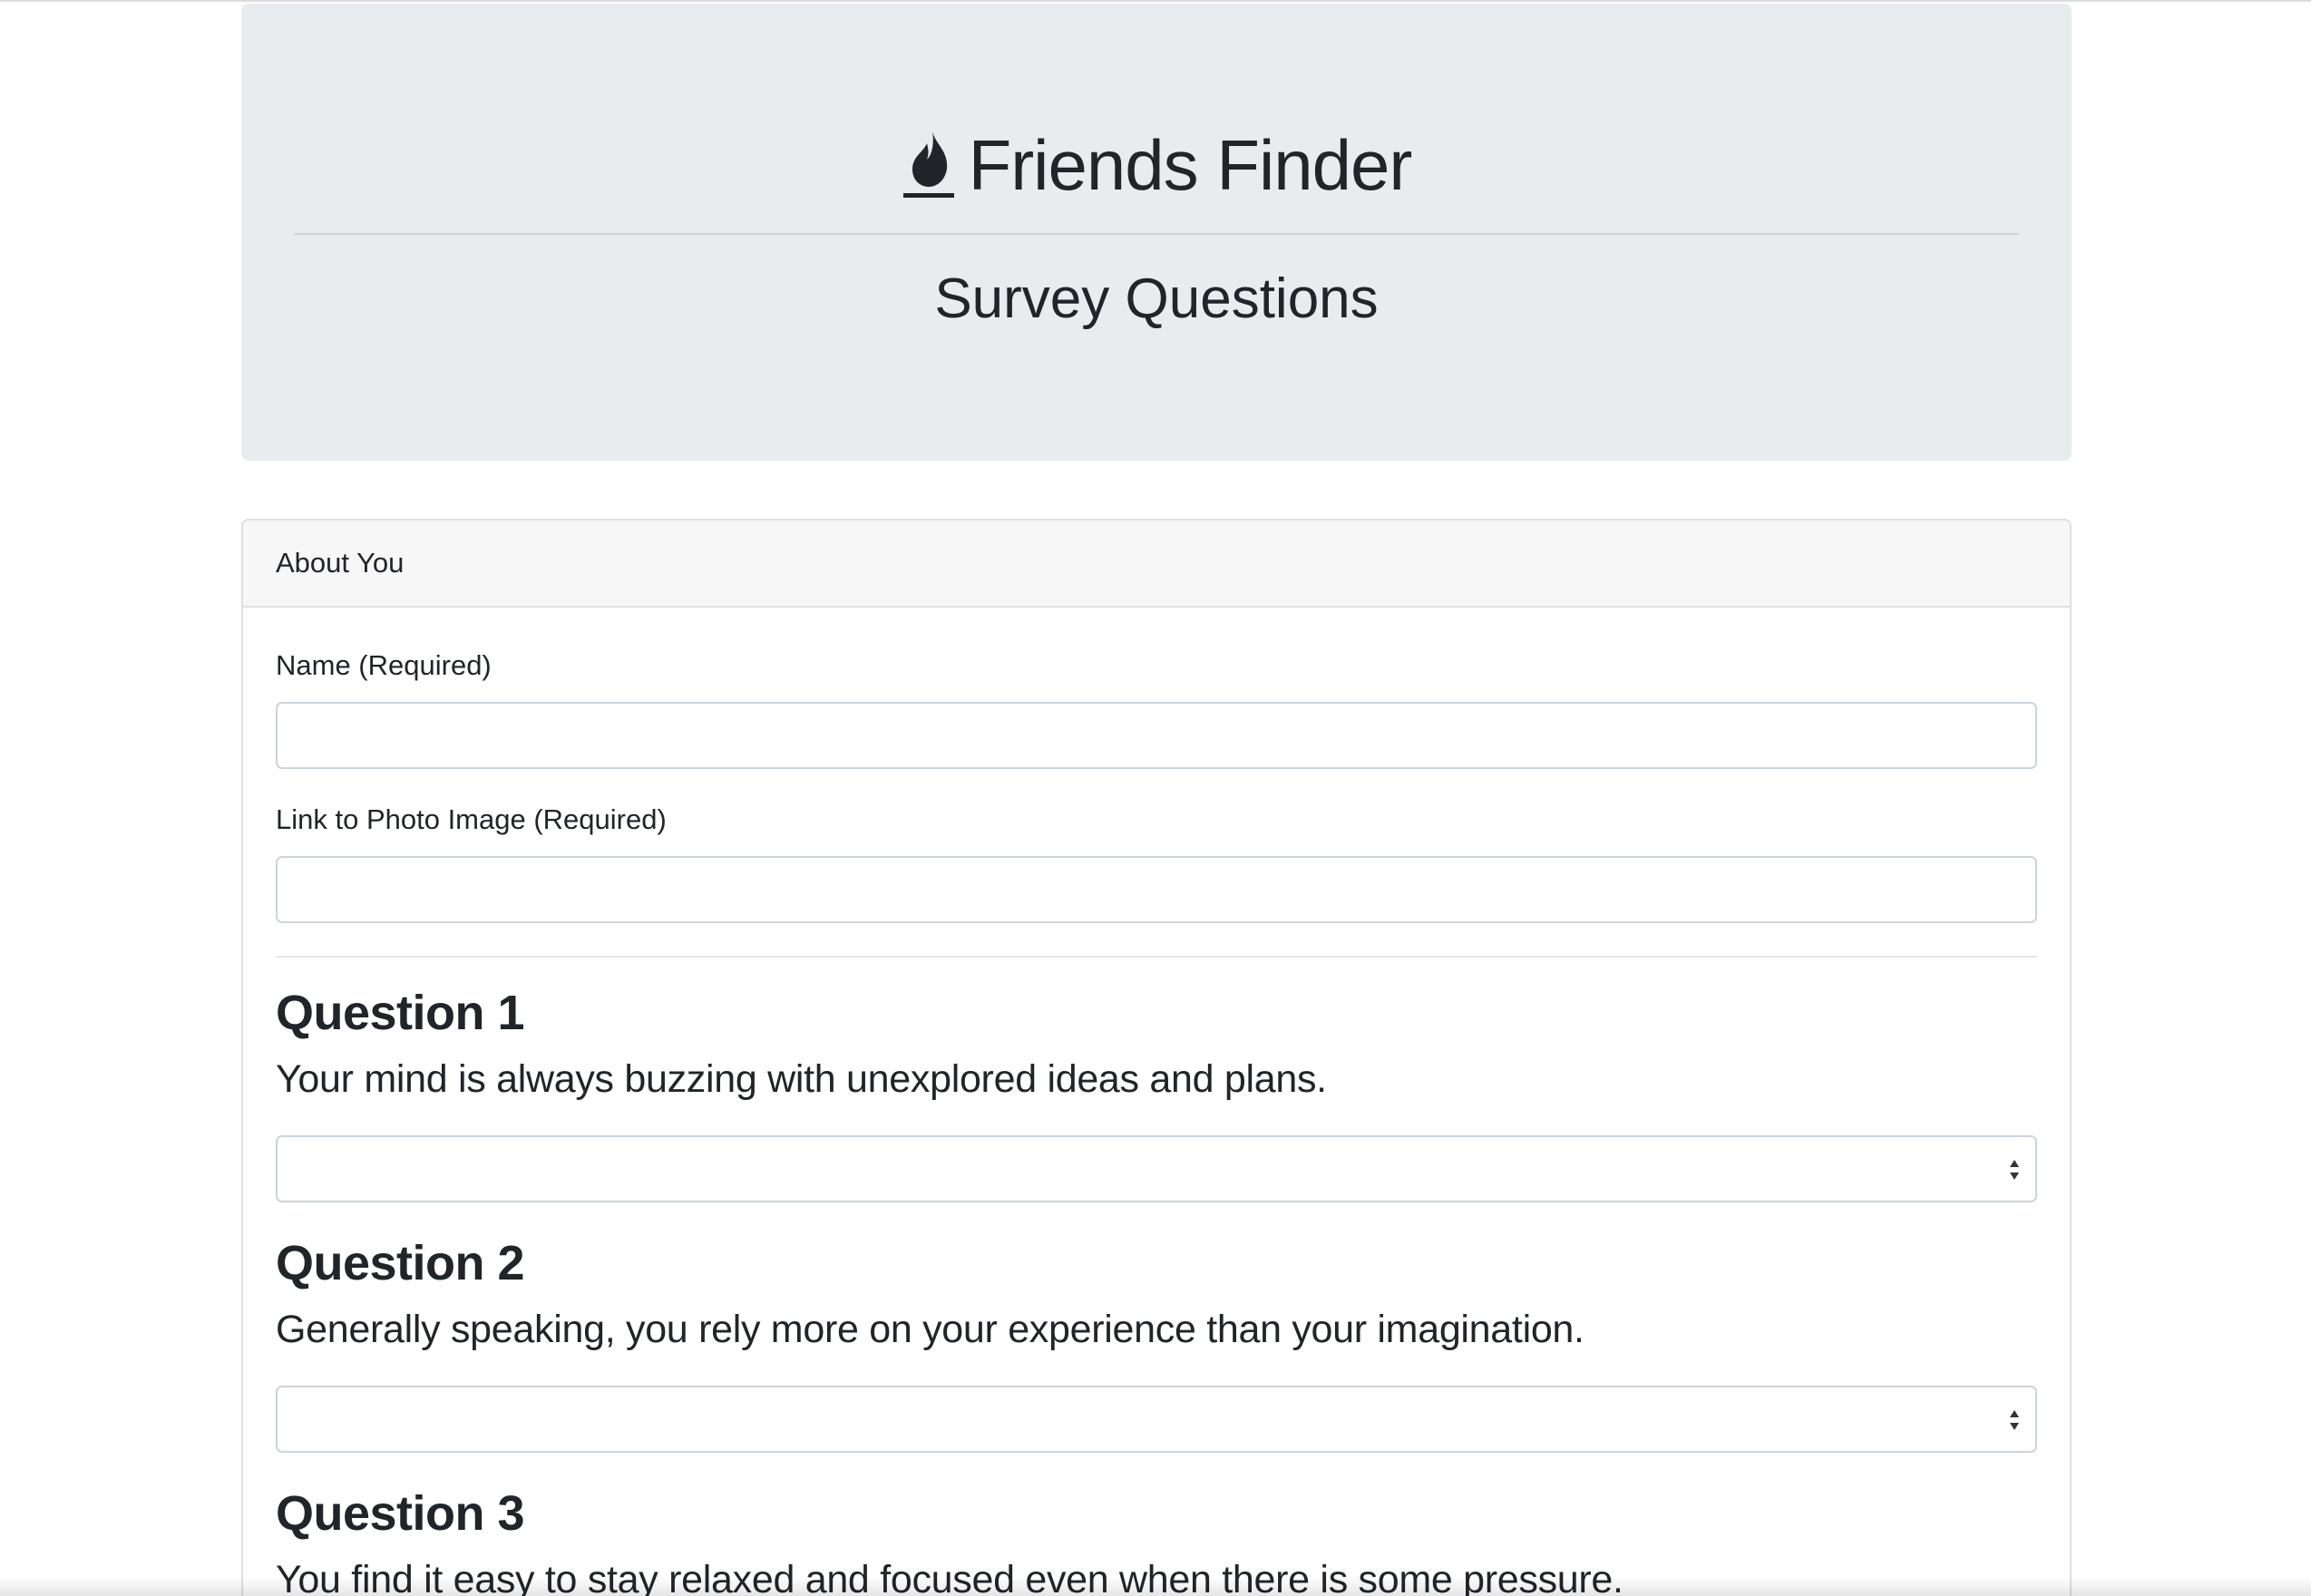  I want to click on header-divider, so click(1156, 234).